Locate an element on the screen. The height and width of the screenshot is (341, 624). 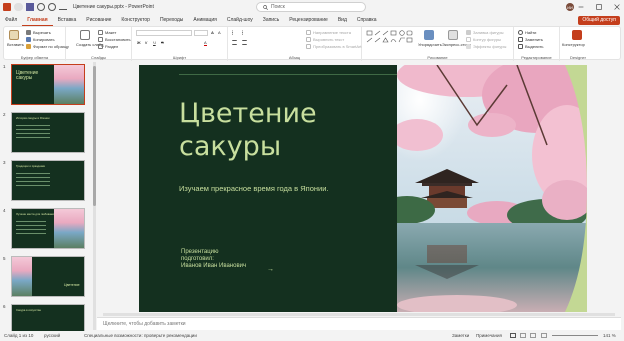
slide-title: Цветение сакуры is located at coordinates (248, 130).